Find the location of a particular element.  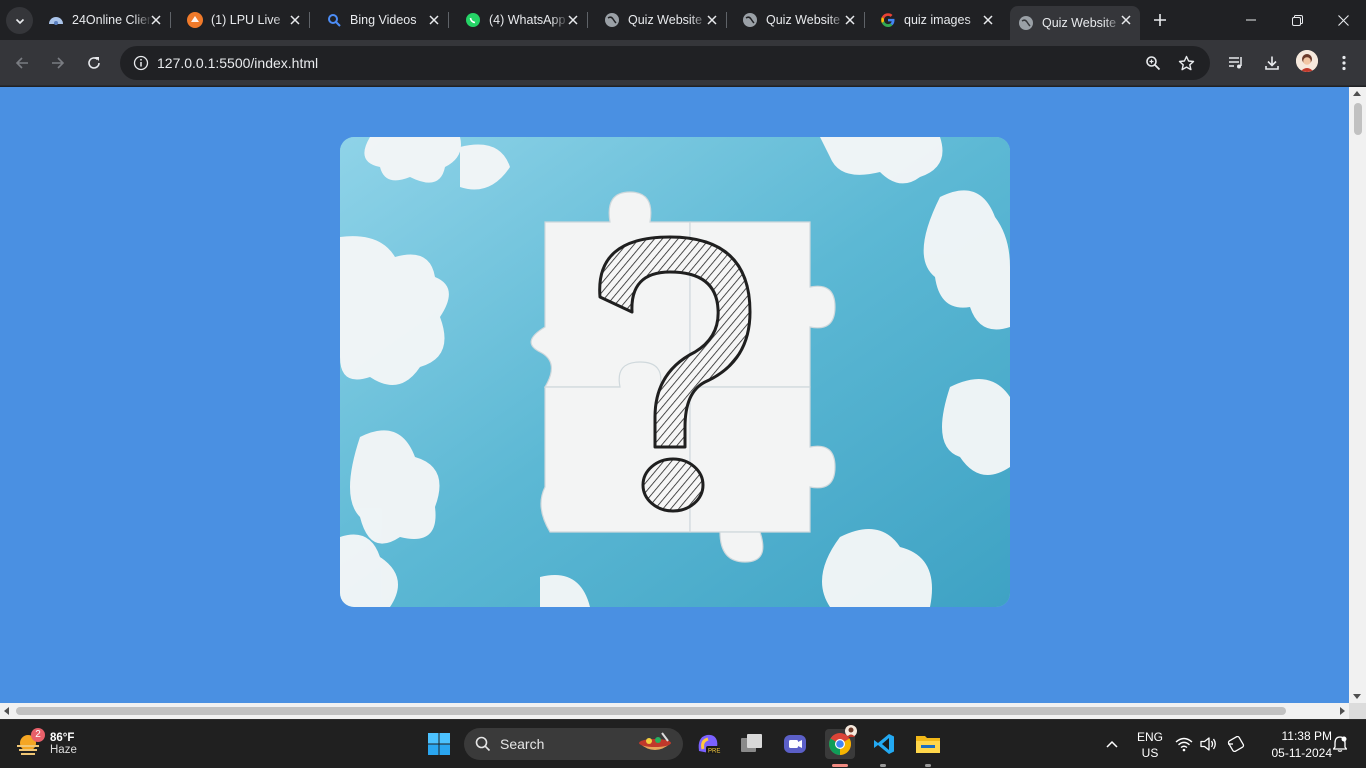

restore-button is located at coordinates (1297, 20).